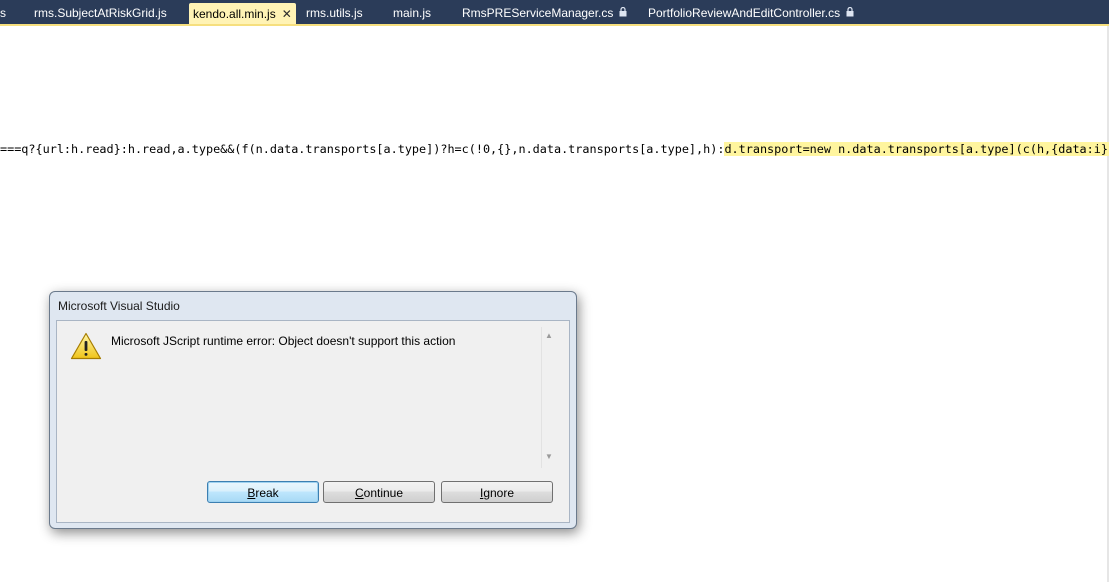 This screenshot has height=582, width=1109. I want to click on tab-kendo-all-min: kendo.all.min.js ✕, so click(242, 14).